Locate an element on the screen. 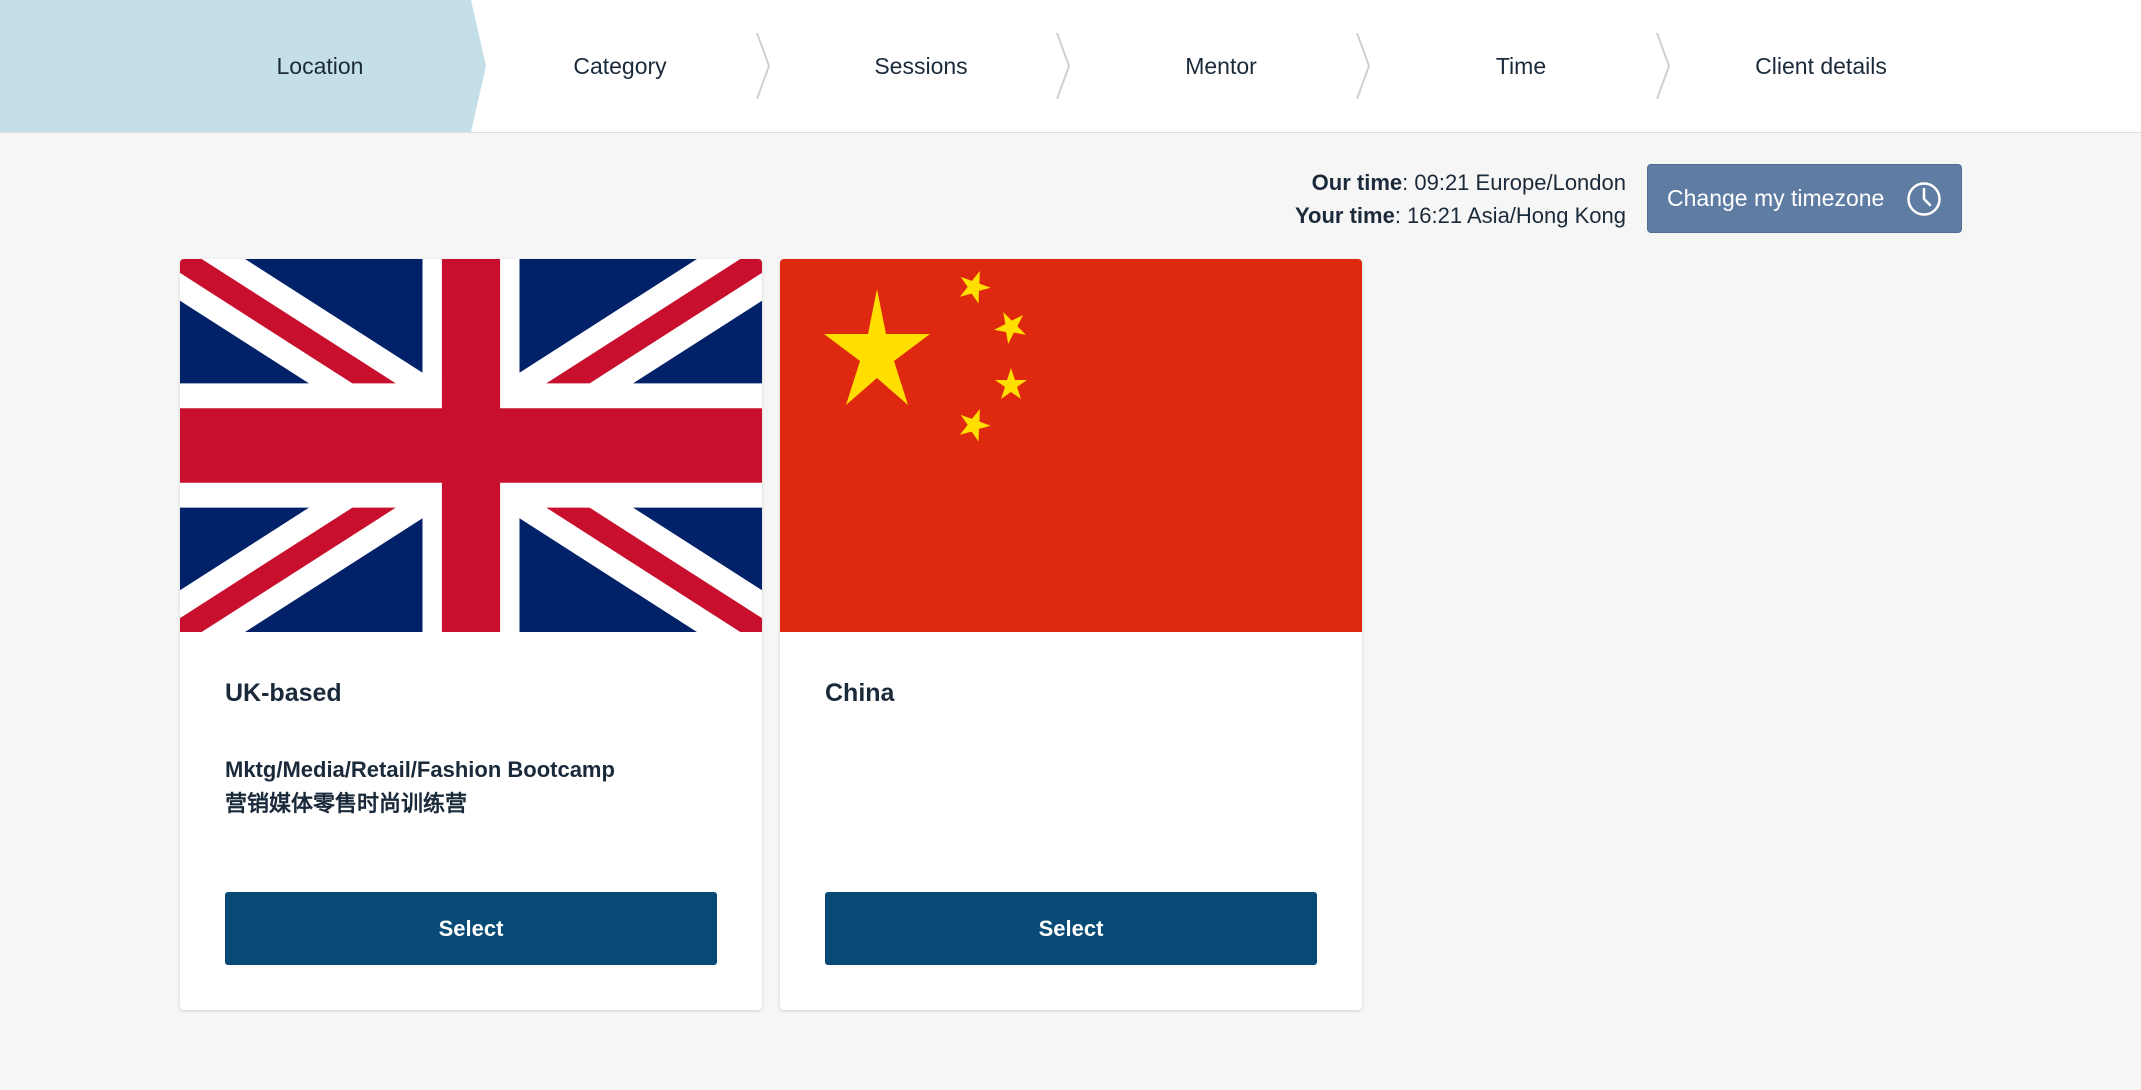 The height and width of the screenshot is (1090, 2141). step-label: Location is located at coordinates (320, 65).